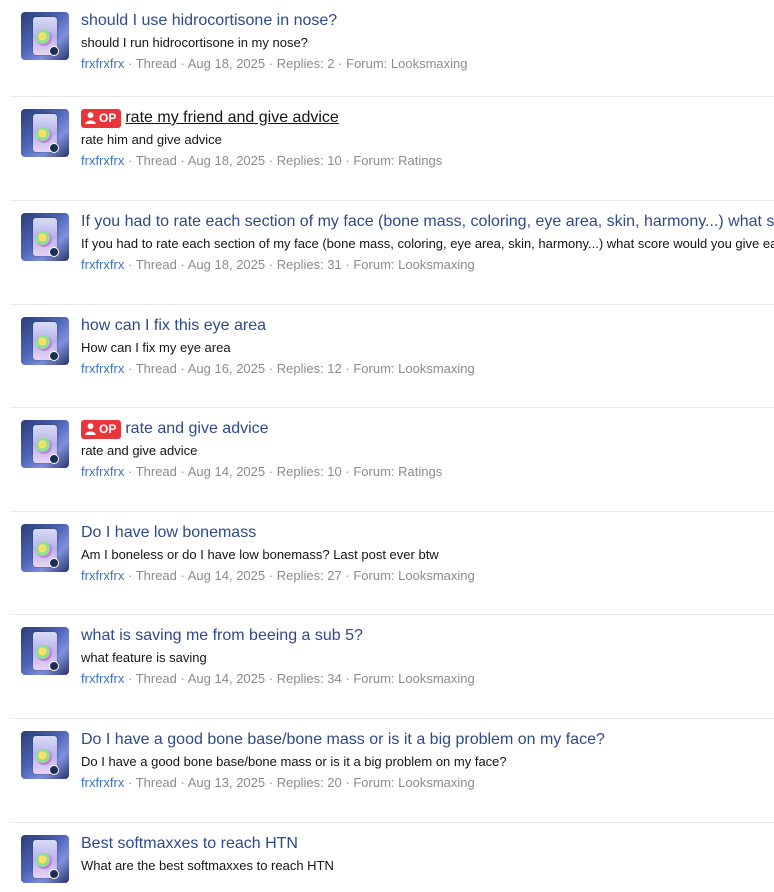 The height and width of the screenshot is (892, 774). Describe the element at coordinates (222, 636) in the screenshot. I see `result-title-link: what is saving me from beeing a sub 5?` at that location.